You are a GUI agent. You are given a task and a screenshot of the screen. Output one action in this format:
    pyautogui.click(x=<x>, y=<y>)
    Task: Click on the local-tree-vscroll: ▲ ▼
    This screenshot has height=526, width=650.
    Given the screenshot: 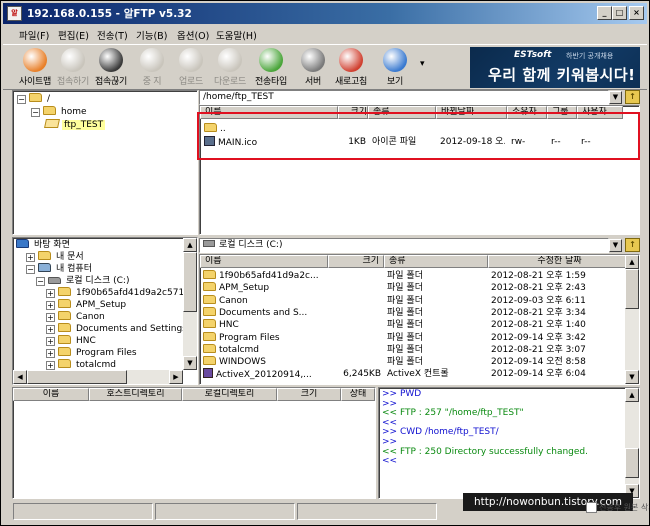 What is the action you would take?
    pyautogui.click(x=190, y=304)
    